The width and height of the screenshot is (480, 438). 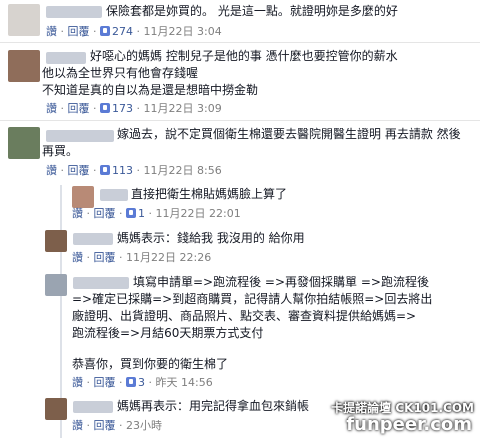 I want to click on comment-actions: 讚 · 回覆 · 274 · 11月22日 3:04, so click(x=134, y=31).